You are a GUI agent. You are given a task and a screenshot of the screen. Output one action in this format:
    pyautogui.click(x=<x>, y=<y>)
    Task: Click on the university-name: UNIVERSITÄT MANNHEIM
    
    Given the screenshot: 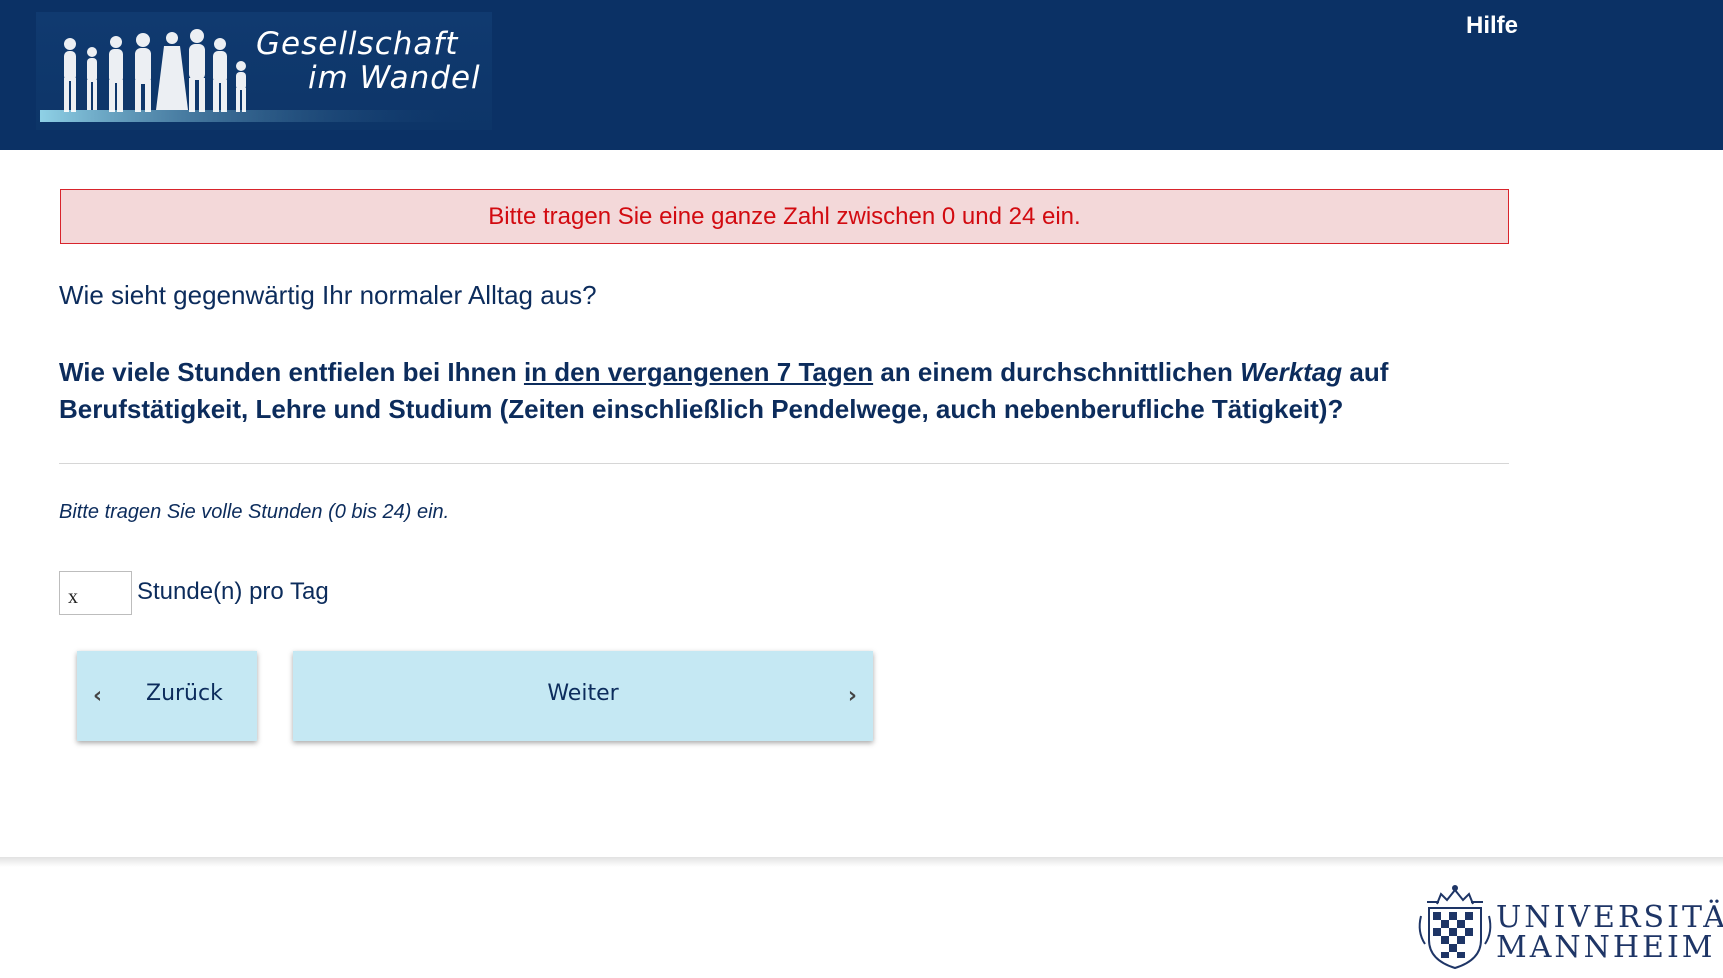 What is the action you would take?
    pyautogui.click(x=1609, y=933)
    